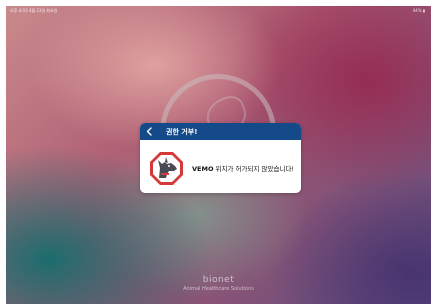 The width and height of the screenshot is (433, 304). Describe the element at coordinates (182, 132) in the screenshot. I see `dialog-title: 권한 거부!` at that location.